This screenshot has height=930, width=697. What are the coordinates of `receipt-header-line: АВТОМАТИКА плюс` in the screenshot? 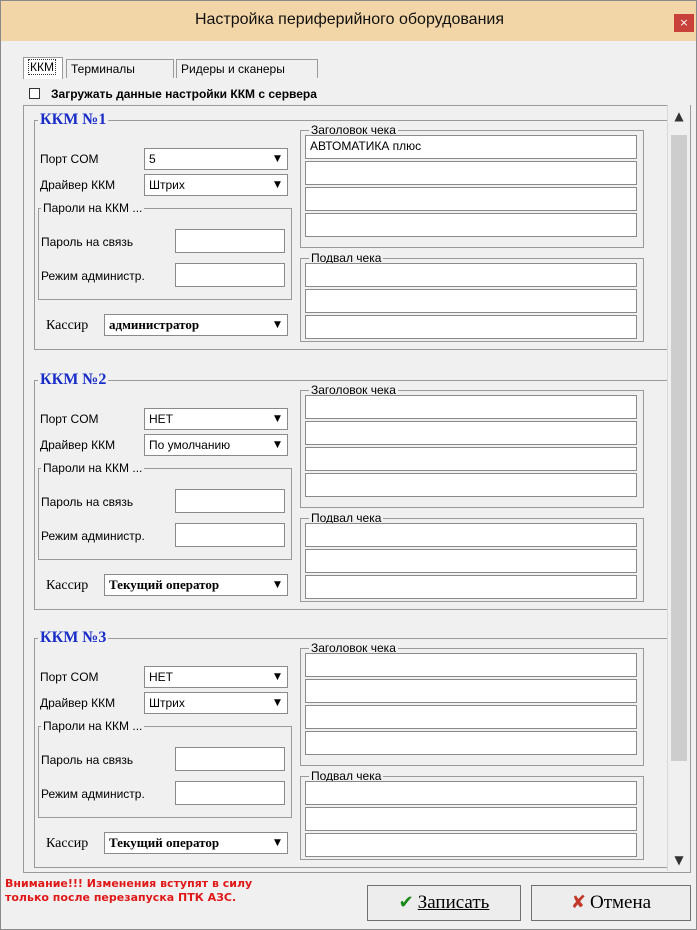 It's located at (471, 147).